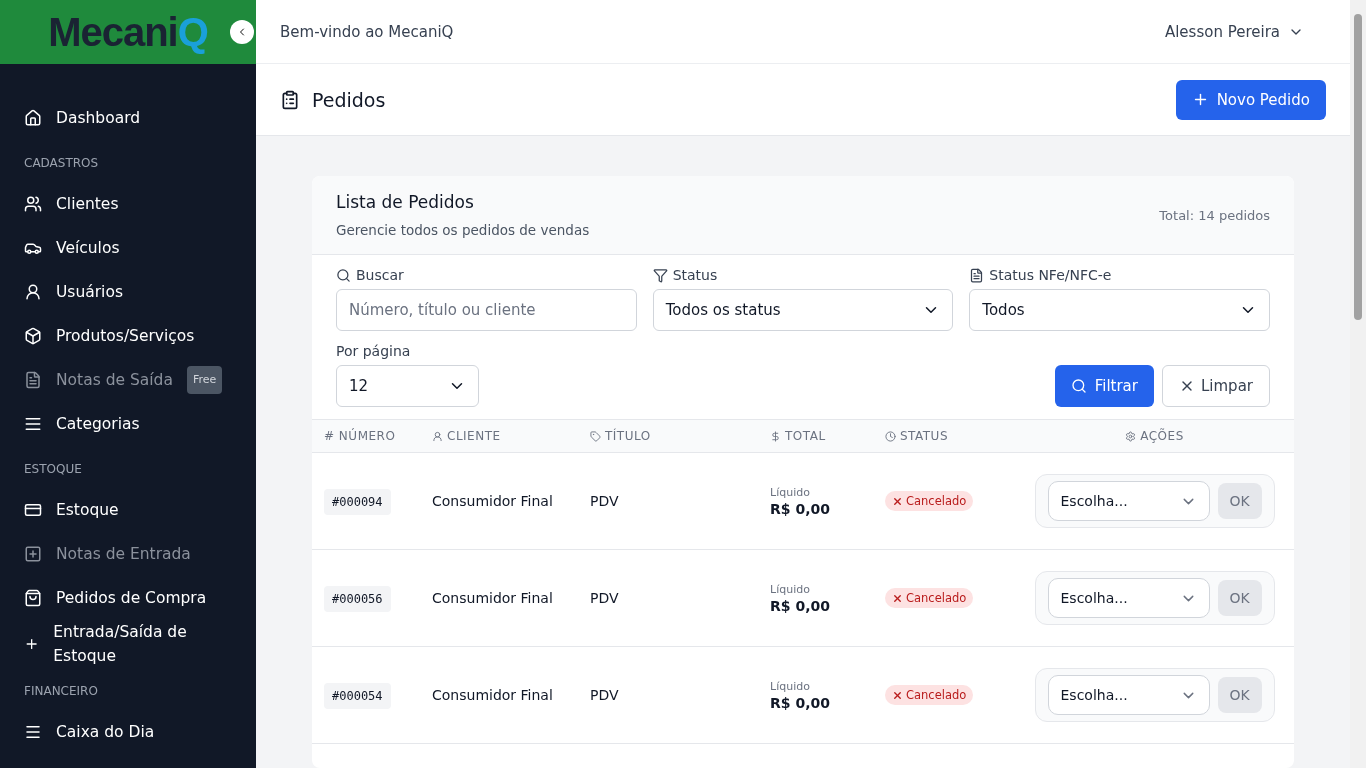 The width and height of the screenshot is (1366, 768). What do you see at coordinates (357, 696) in the screenshot?
I see `order-number: #000054` at bounding box center [357, 696].